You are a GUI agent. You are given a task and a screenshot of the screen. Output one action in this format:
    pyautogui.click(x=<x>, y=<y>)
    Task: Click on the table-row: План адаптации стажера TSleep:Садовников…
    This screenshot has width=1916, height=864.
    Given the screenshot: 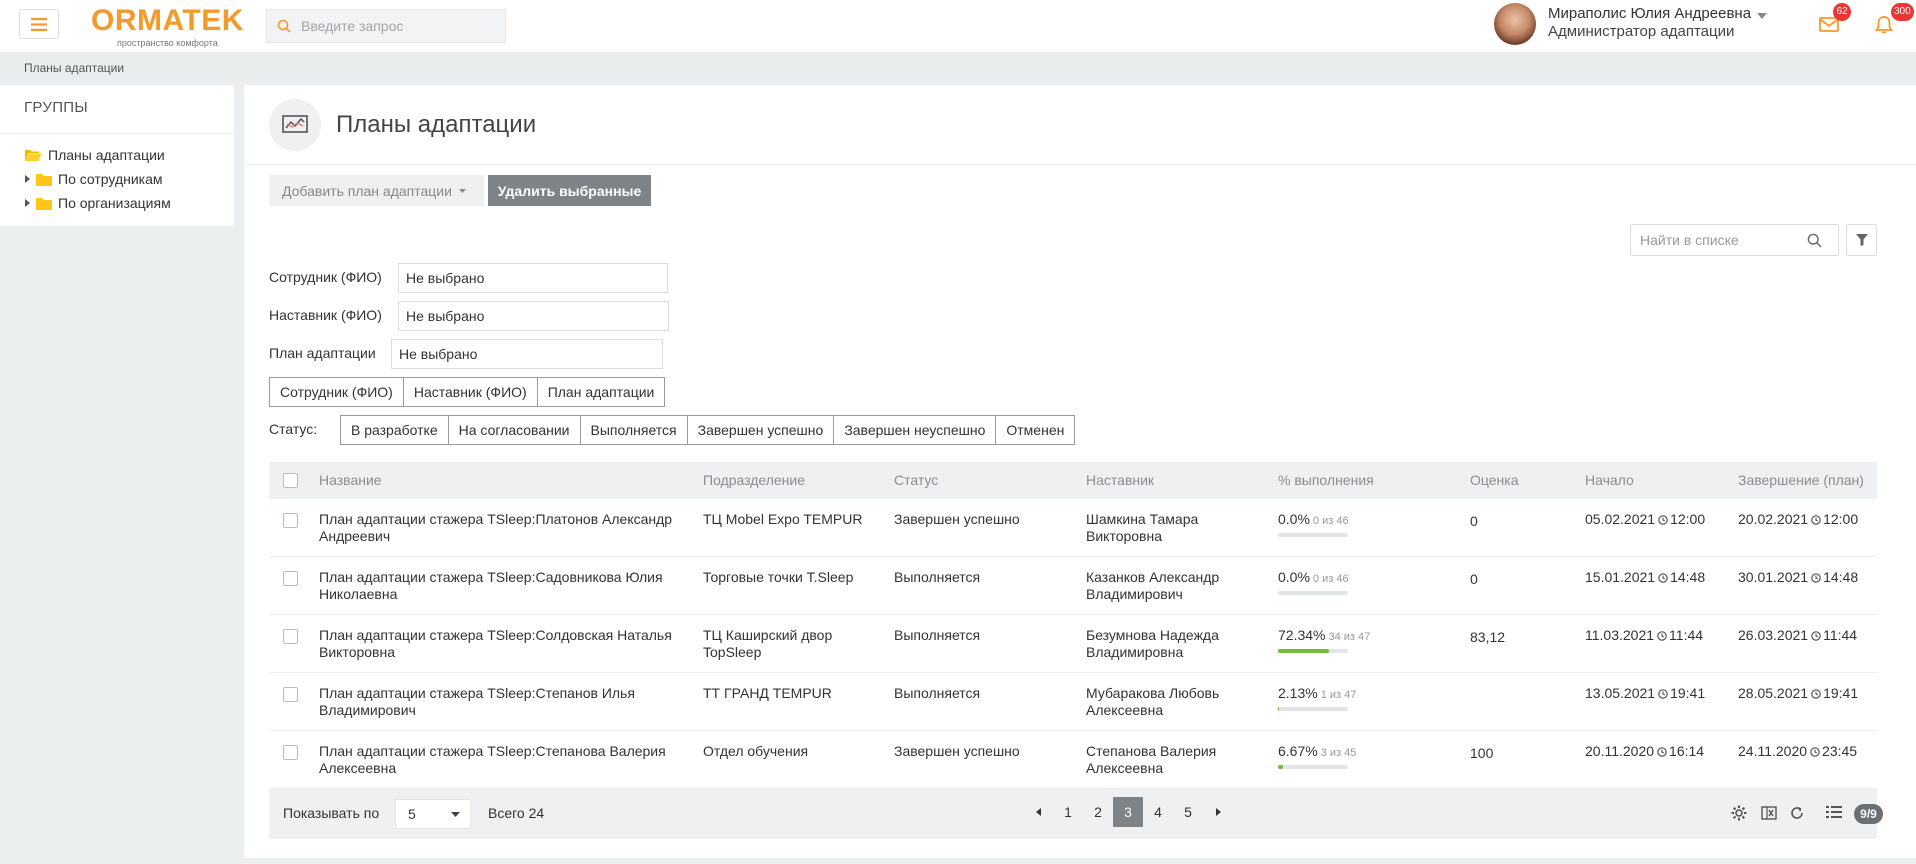 What is the action you would take?
    pyautogui.click(x=1073, y=586)
    